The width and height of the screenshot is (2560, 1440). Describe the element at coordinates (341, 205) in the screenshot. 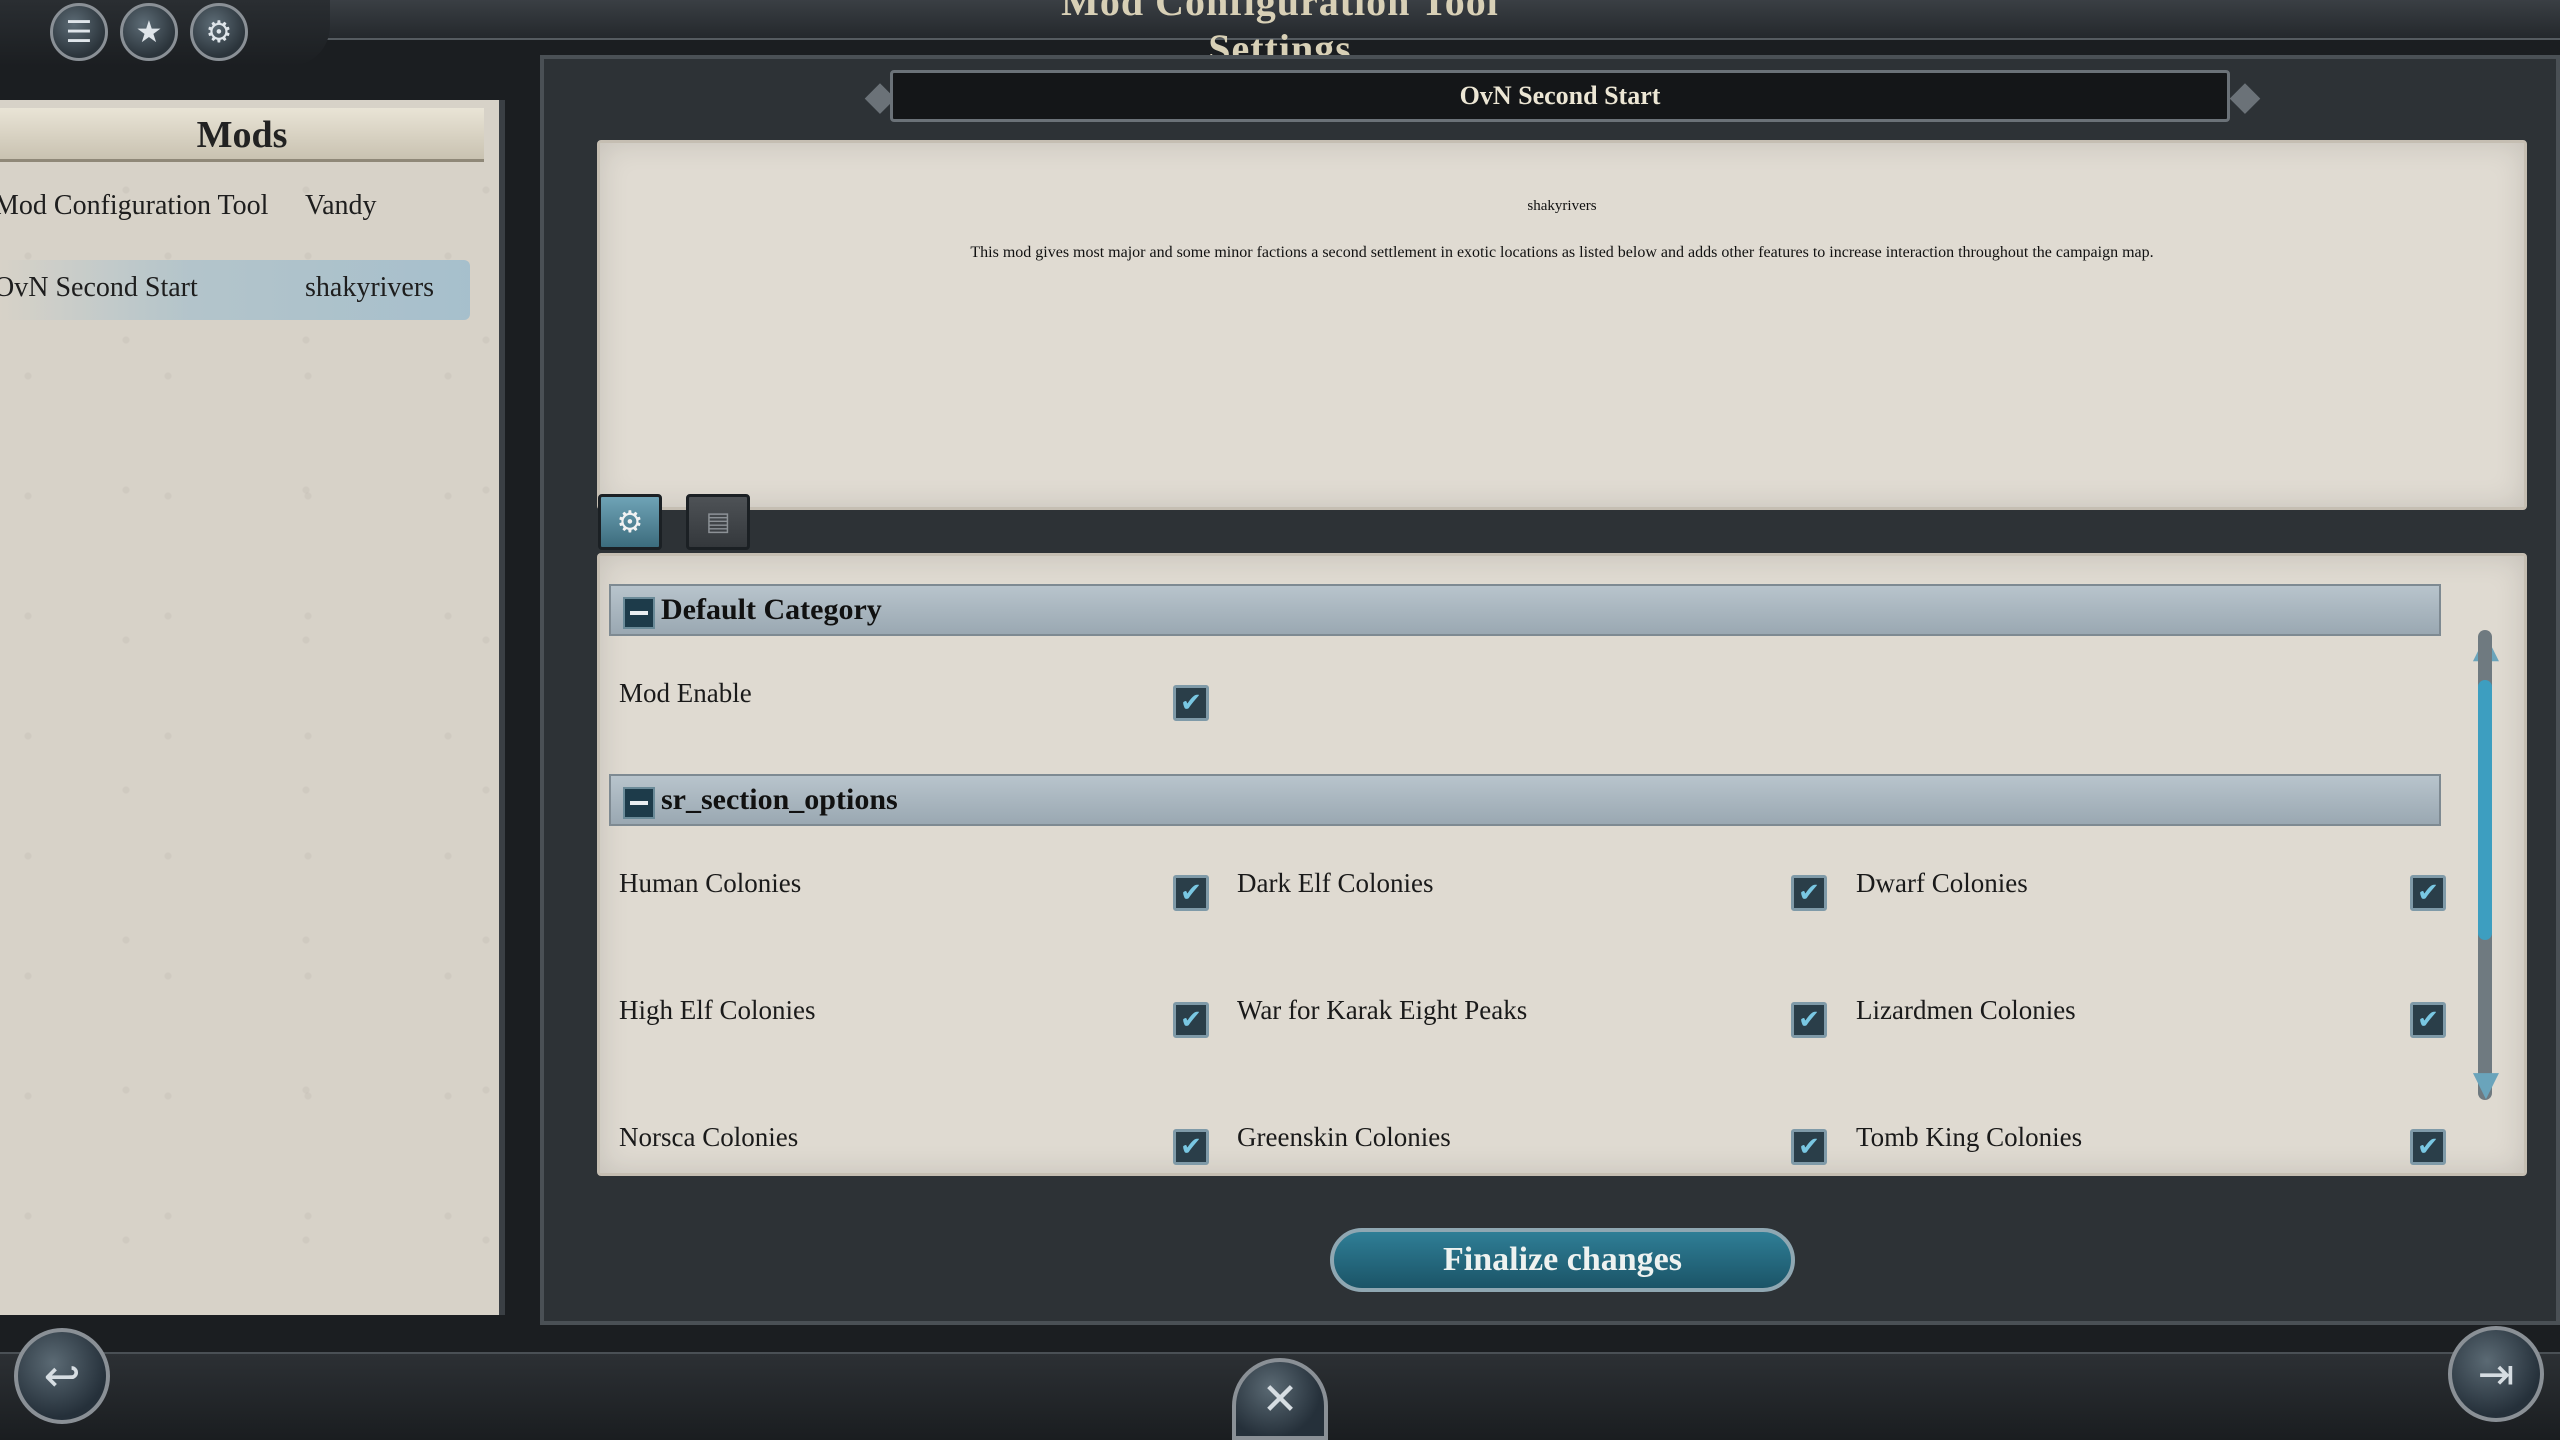

I see `mod-author: Vandy` at that location.